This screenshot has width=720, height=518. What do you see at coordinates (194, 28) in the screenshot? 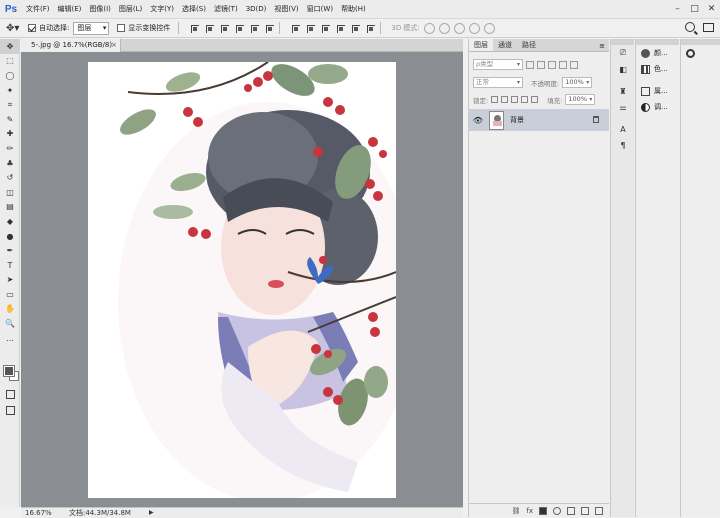
I see `align-top-icon` at bounding box center [194, 28].